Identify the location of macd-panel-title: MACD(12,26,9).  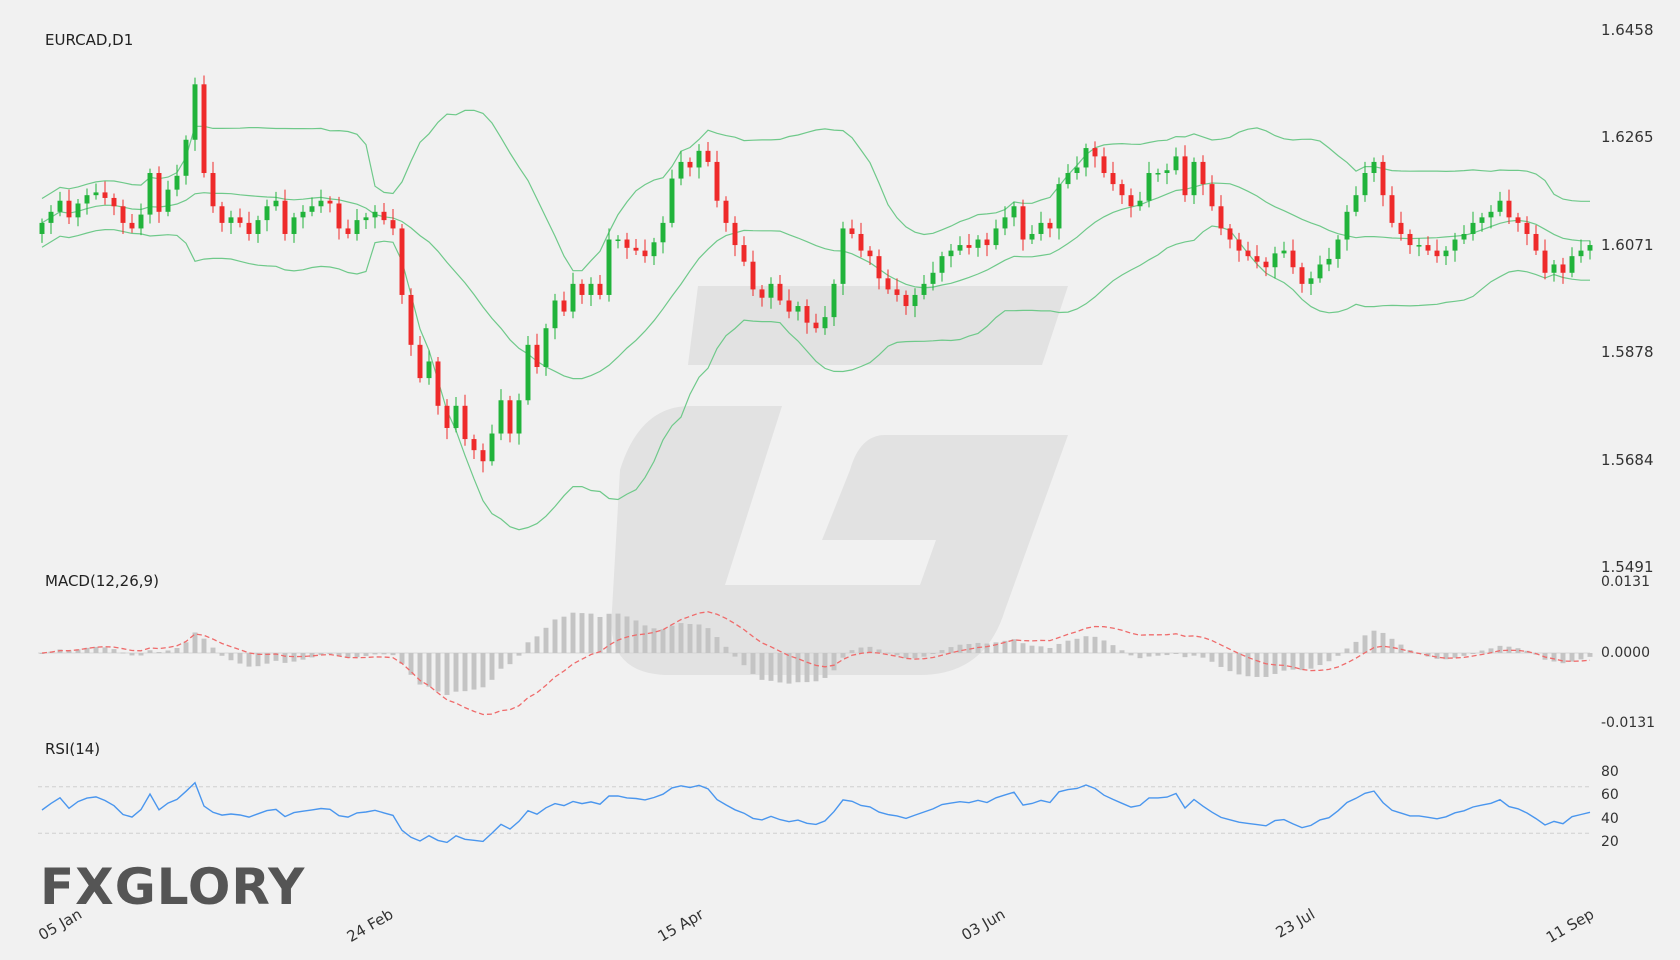
(102, 581).